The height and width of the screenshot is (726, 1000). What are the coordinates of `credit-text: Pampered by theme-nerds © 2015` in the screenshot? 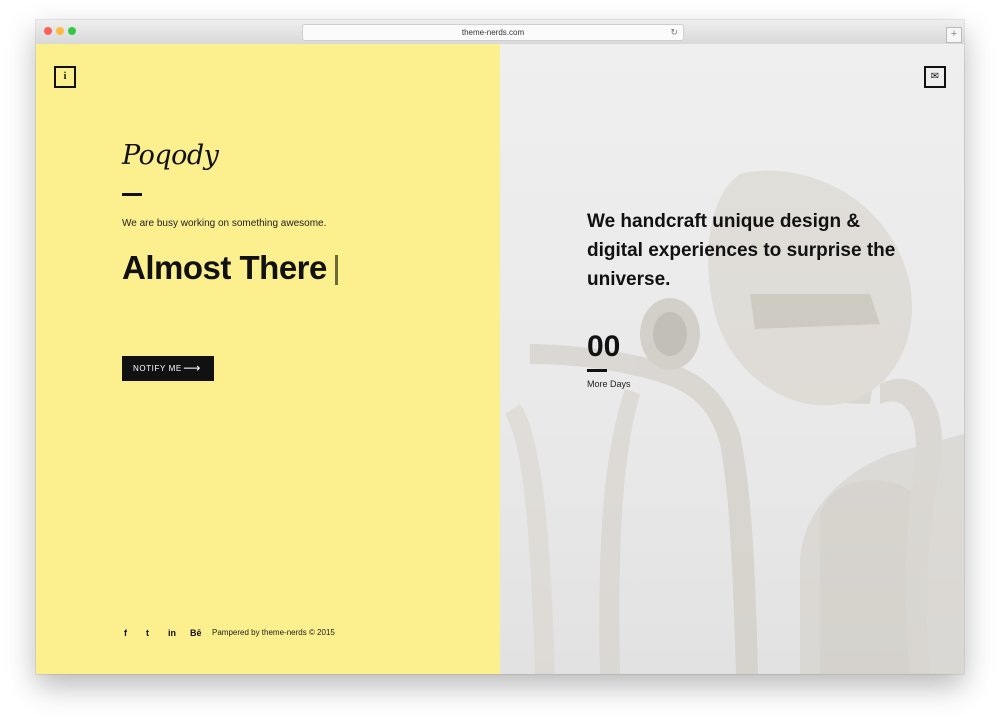 It's located at (273, 632).